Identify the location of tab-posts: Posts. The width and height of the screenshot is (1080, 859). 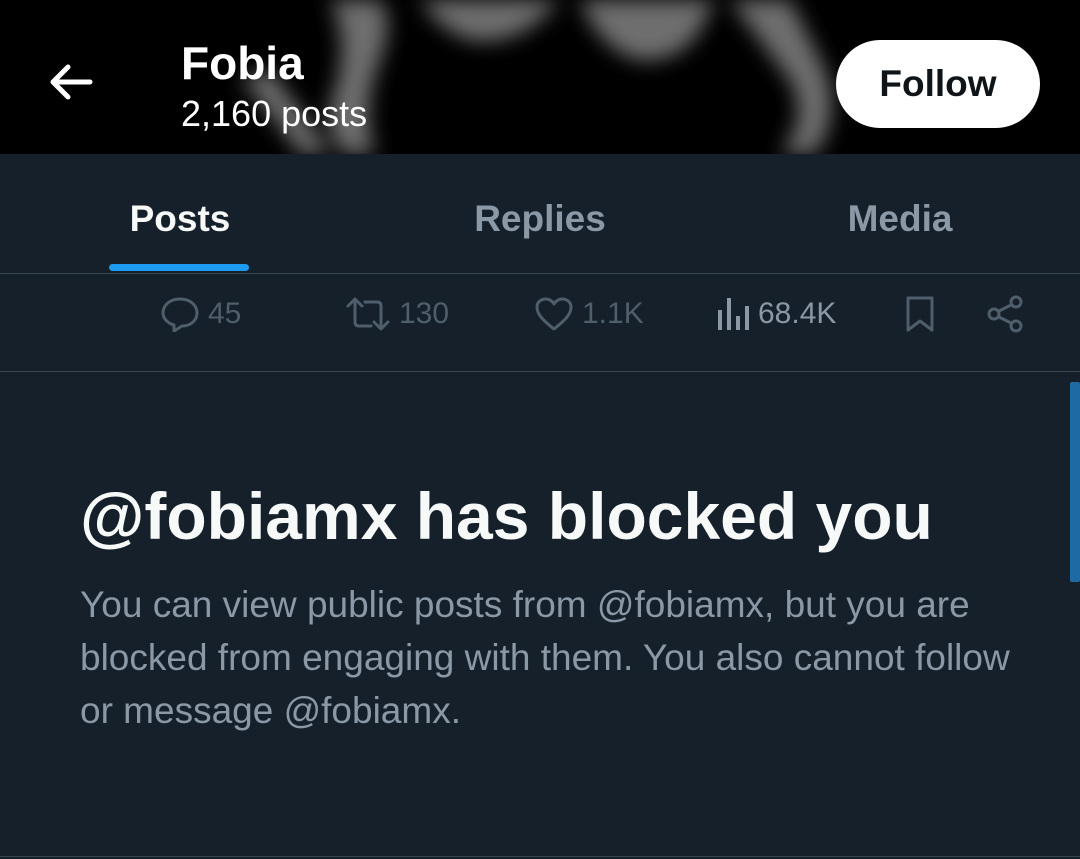
(180, 213).